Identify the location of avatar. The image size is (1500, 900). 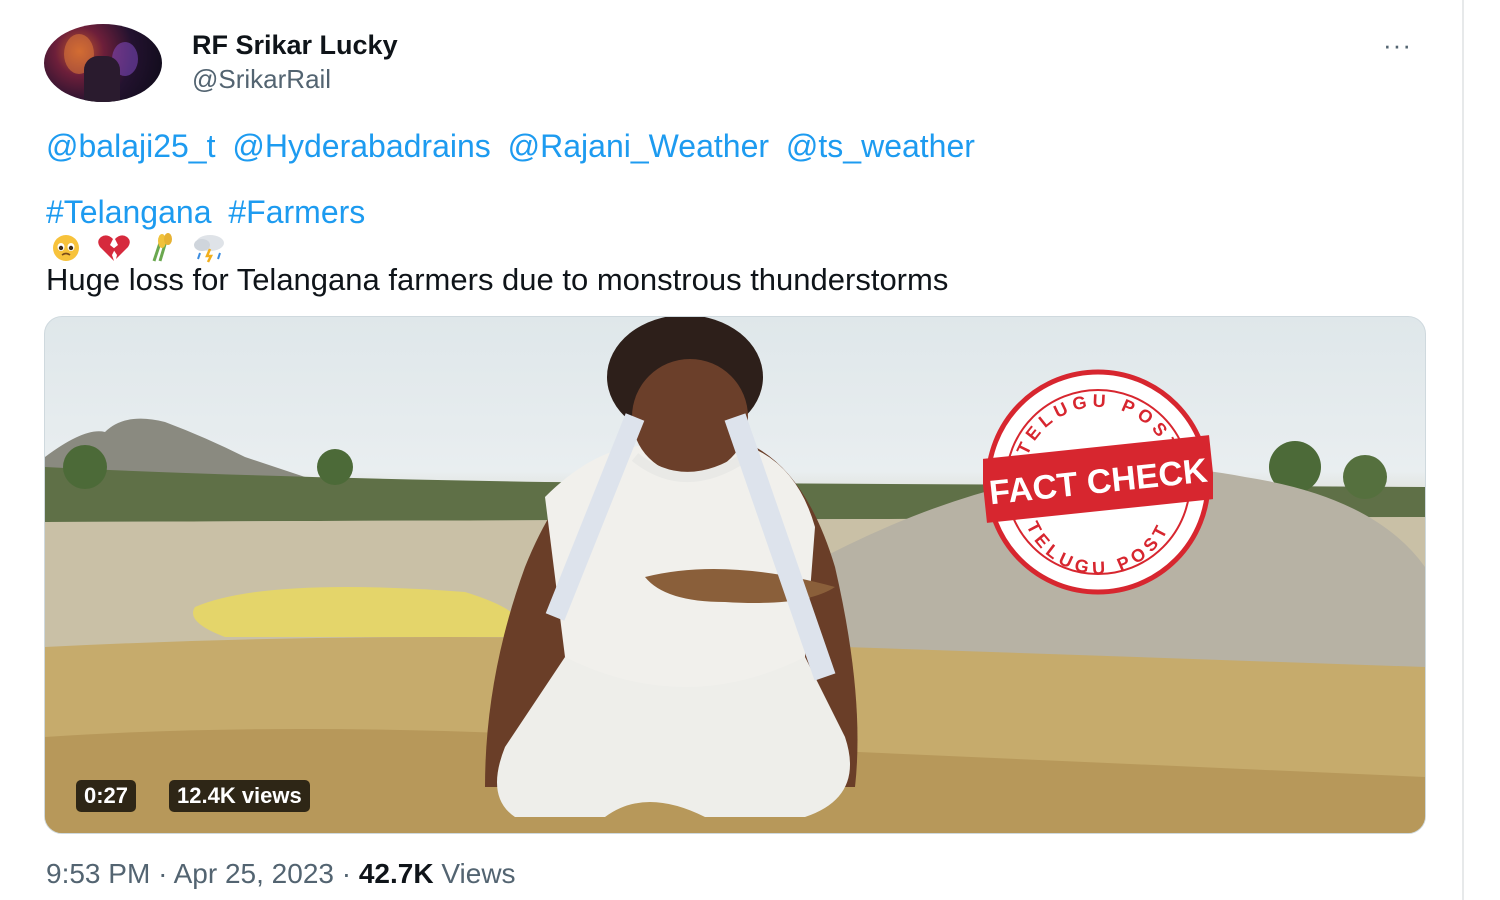
(103, 63).